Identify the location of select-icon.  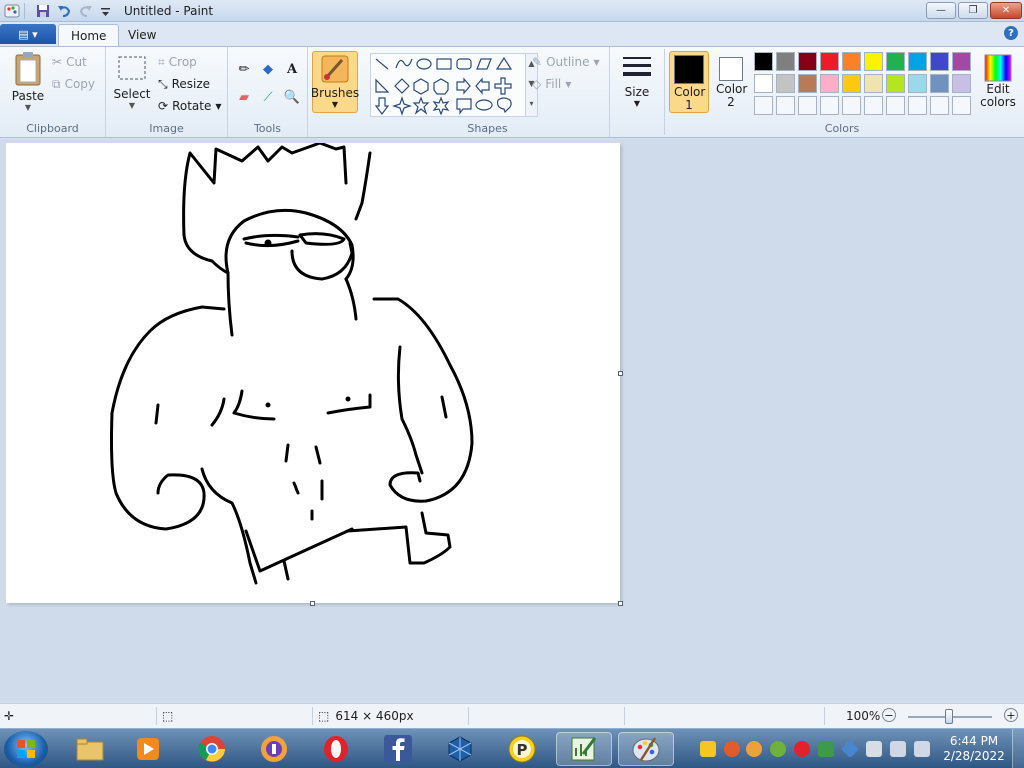
(132, 68).